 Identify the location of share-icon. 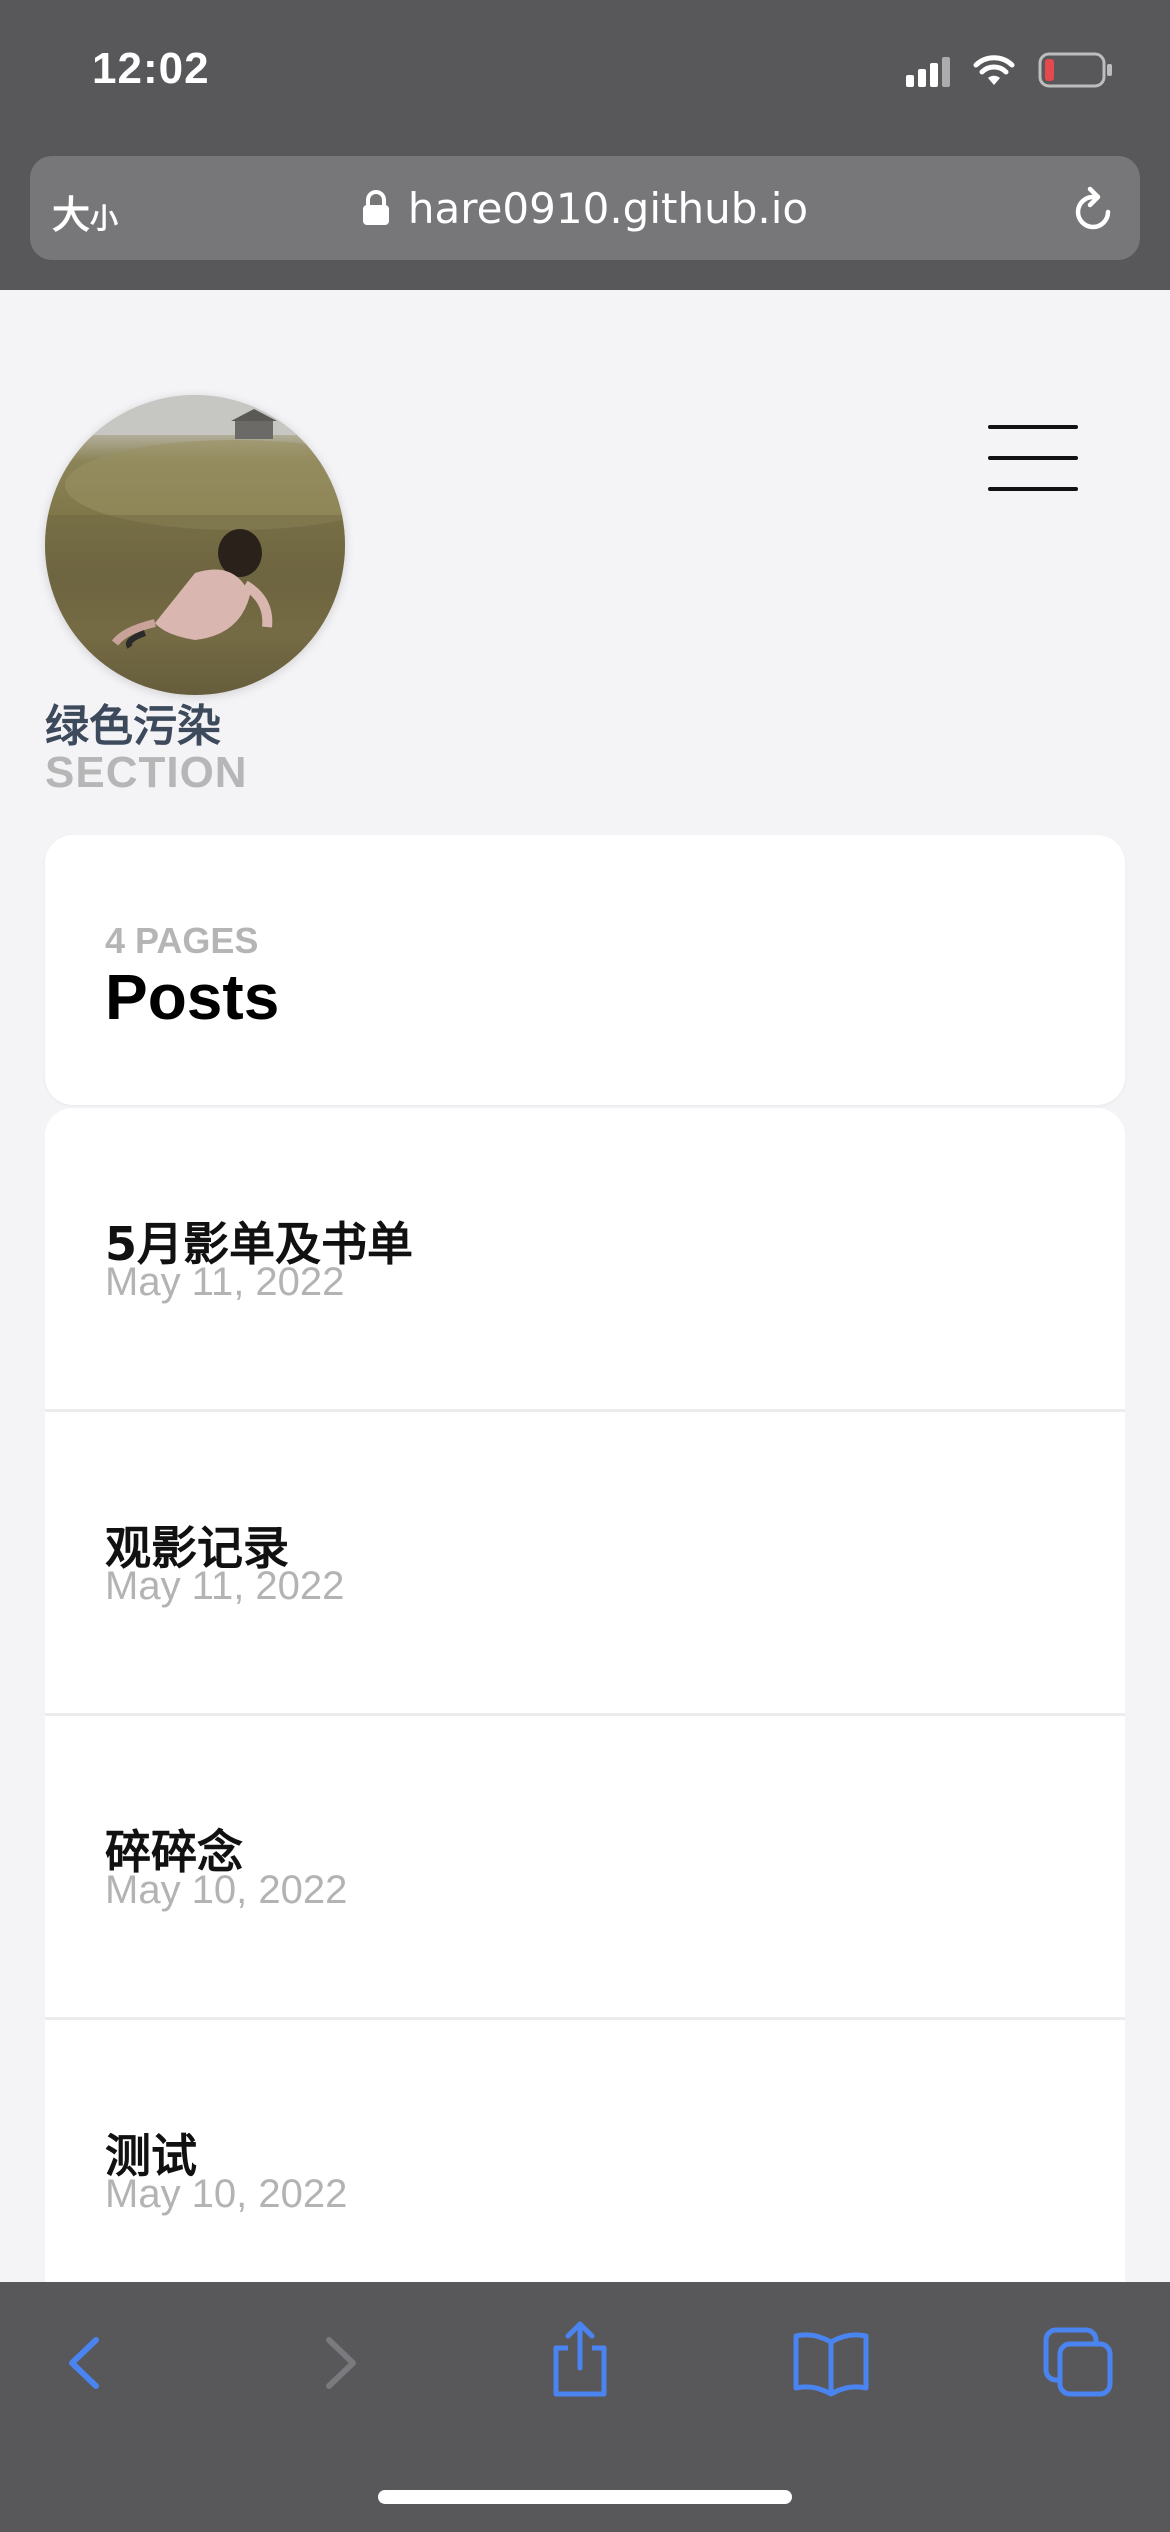
(580, 2360).